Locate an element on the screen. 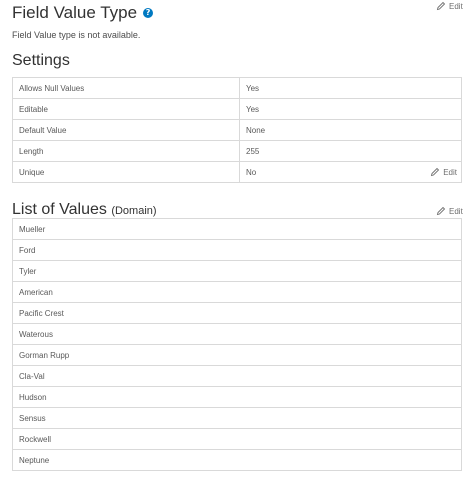  list-item: Waterous is located at coordinates (237, 334).